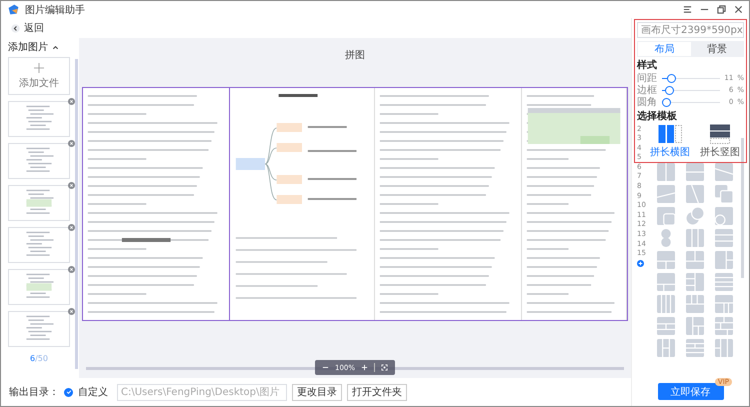  I want to click on page-total: /50, so click(41, 358).